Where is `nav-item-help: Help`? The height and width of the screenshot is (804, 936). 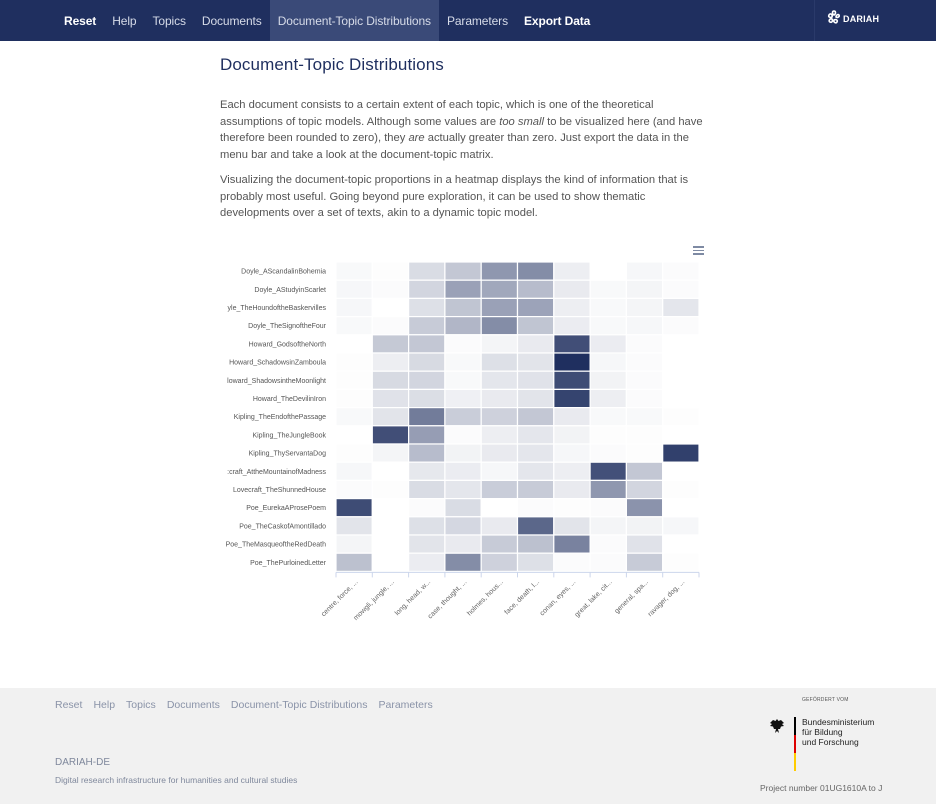 nav-item-help: Help is located at coordinates (124, 20).